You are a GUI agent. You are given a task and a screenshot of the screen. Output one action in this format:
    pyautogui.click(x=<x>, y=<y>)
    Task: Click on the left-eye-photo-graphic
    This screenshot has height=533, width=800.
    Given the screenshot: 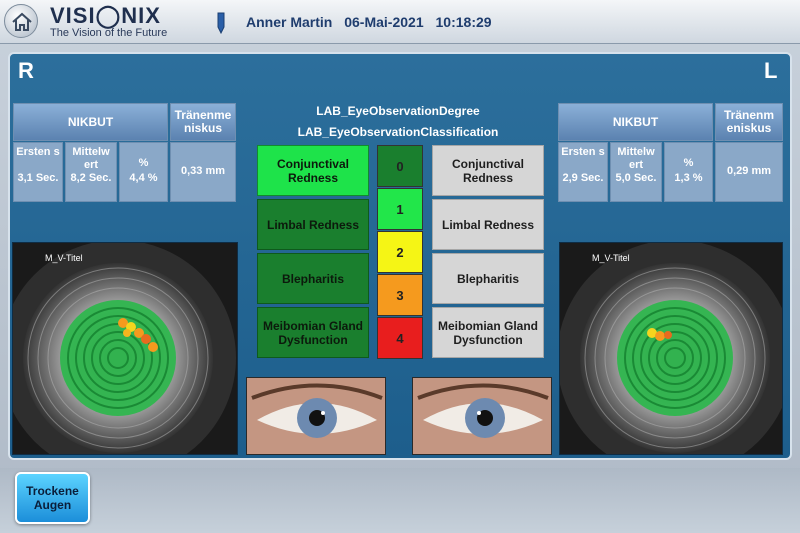 What is the action you would take?
    pyautogui.click(x=482, y=416)
    